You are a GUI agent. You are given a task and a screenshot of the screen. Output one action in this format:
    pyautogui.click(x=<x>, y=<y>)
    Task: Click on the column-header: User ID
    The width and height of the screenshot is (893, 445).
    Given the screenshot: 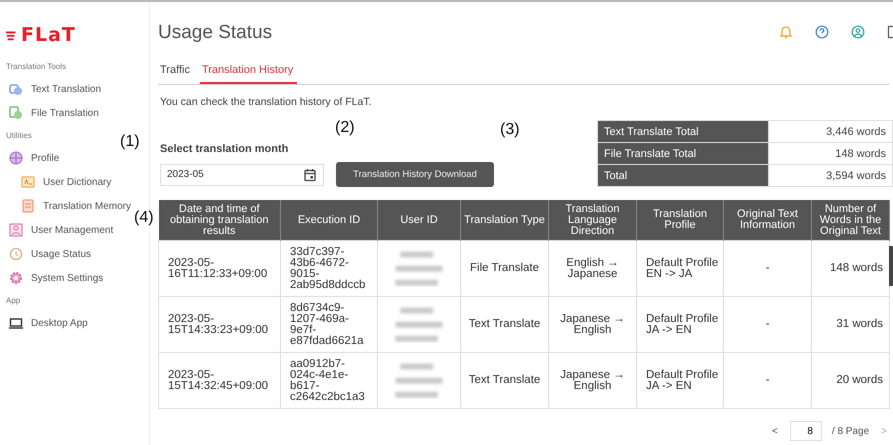 What is the action you would take?
    pyautogui.click(x=419, y=220)
    